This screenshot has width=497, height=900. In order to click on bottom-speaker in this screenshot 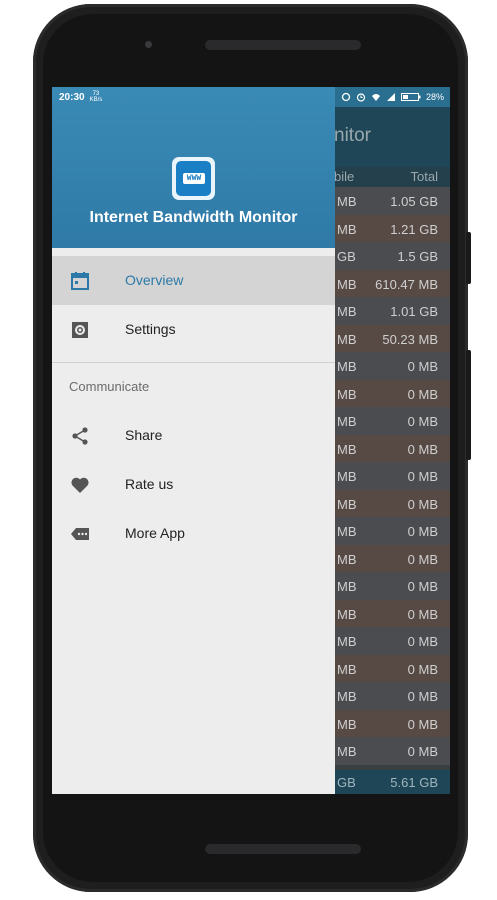, I will do `click(283, 849)`.